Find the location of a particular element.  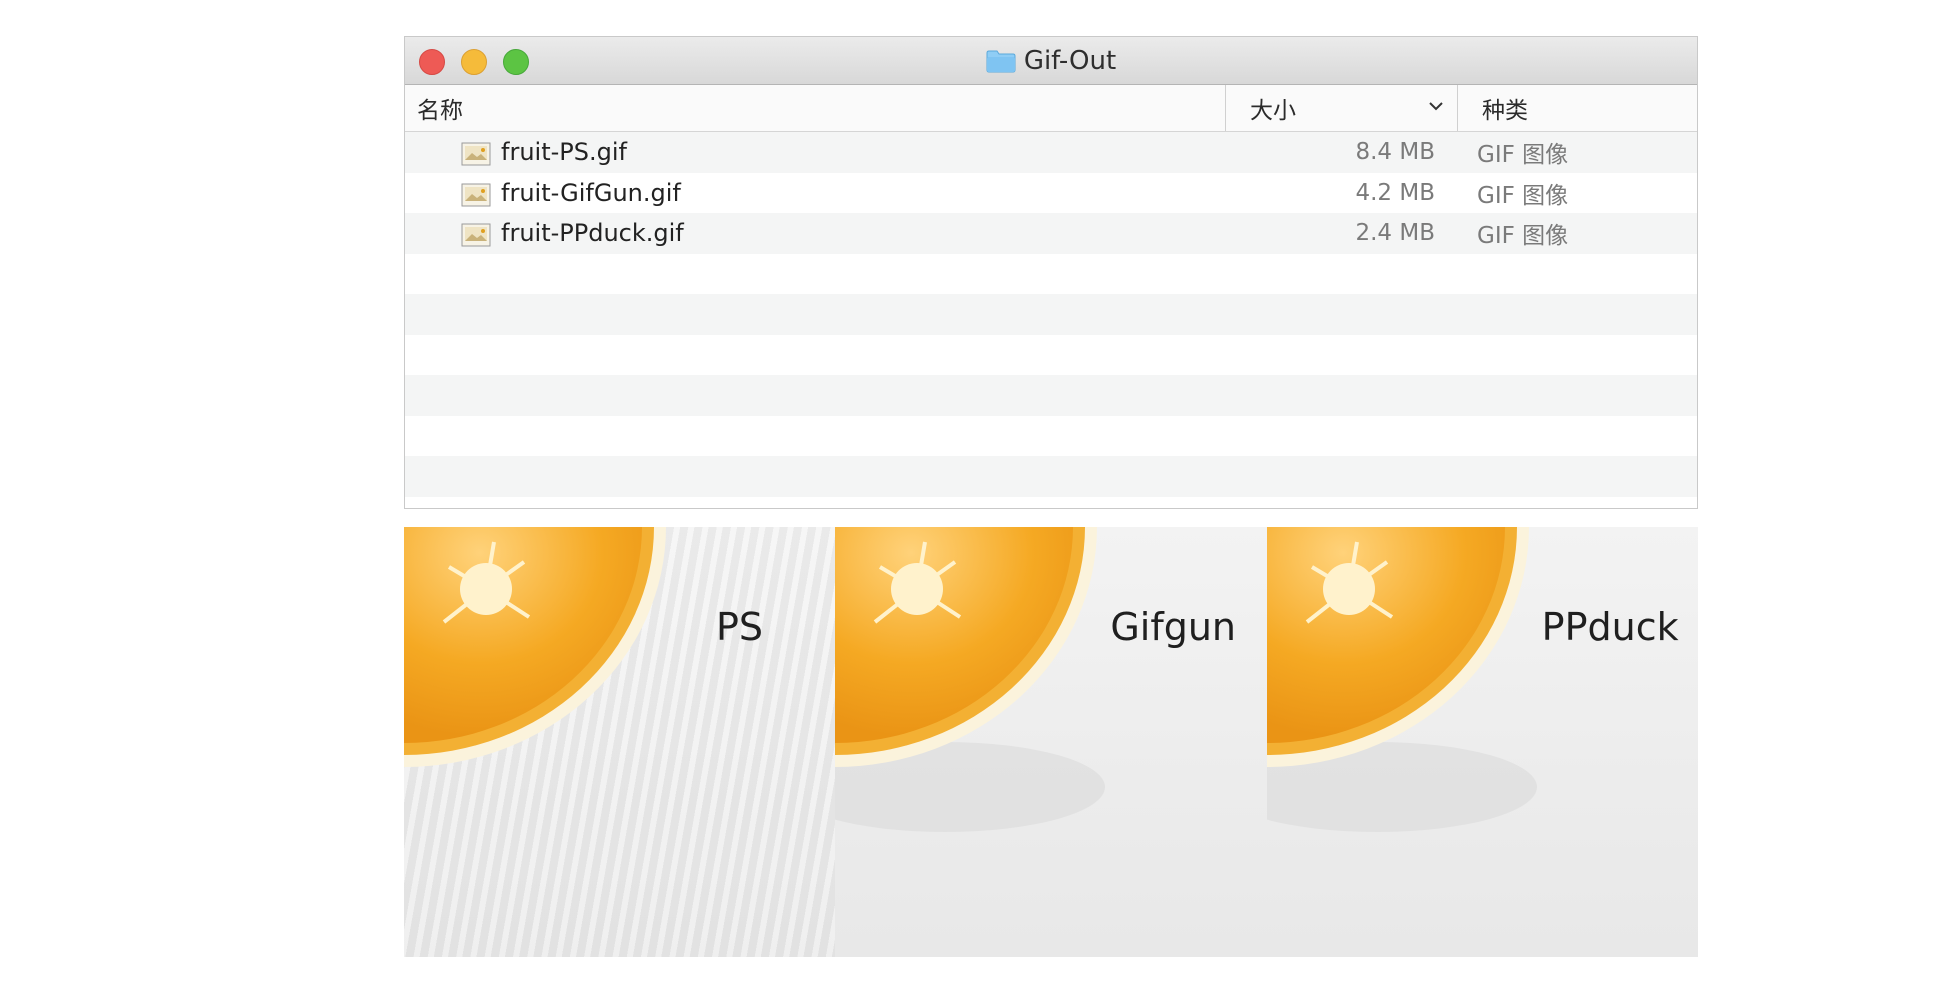

file-name: fruit-PS.gif is located at coordinates (564, 152).